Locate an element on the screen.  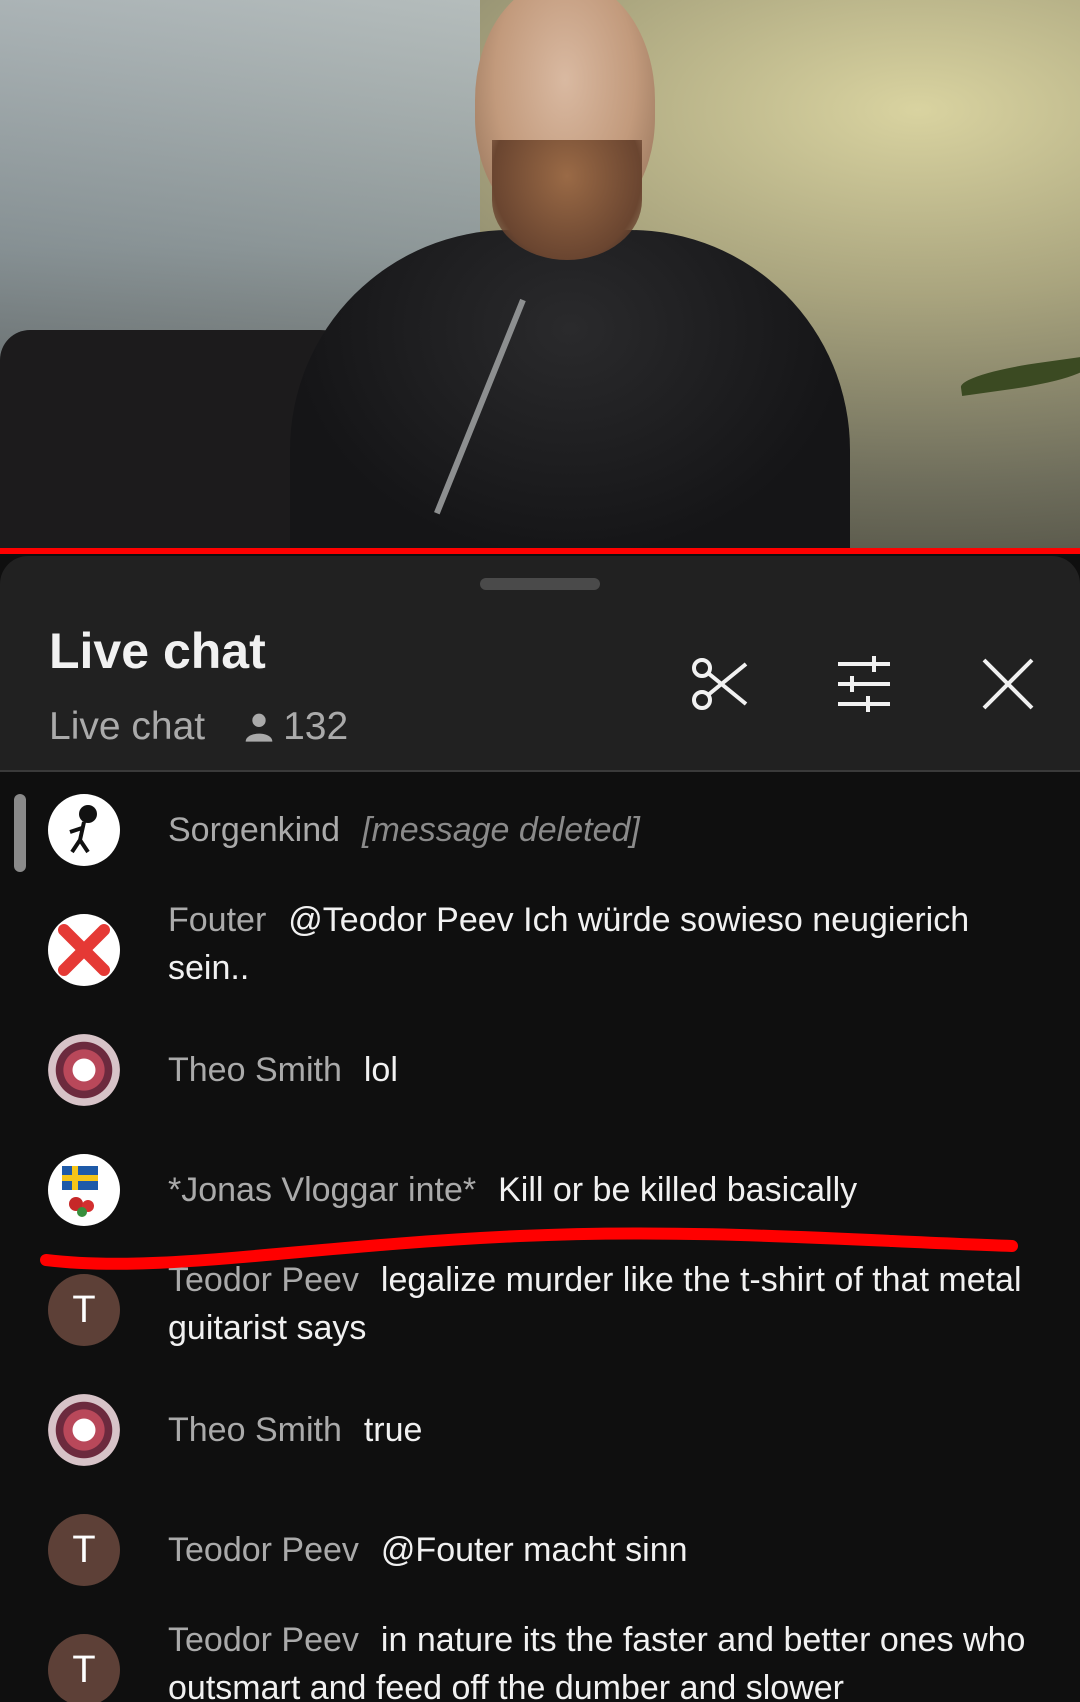
filter-button is located at coordinates (864, 684).